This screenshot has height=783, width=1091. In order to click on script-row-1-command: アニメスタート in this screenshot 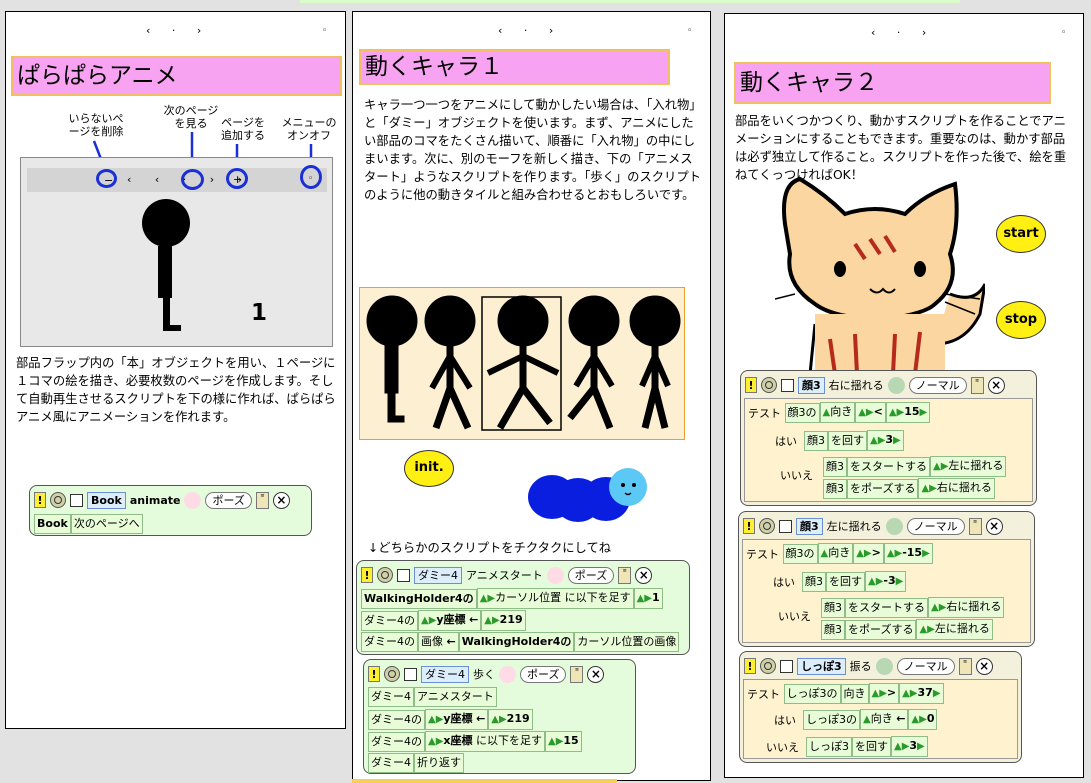, I will do `click(455, 697)`.